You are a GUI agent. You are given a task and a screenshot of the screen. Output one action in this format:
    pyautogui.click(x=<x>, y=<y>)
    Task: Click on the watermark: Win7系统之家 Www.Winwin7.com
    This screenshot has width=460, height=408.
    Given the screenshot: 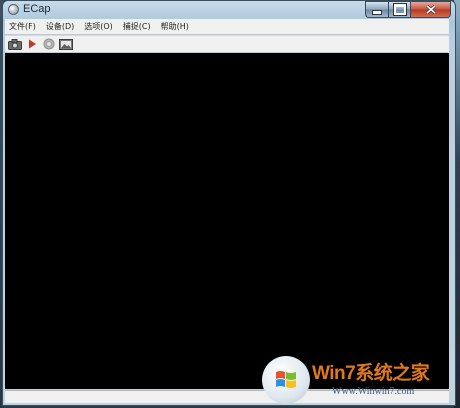 What is the action you would take?
    pyautogui.click(x=360, y=382)
    